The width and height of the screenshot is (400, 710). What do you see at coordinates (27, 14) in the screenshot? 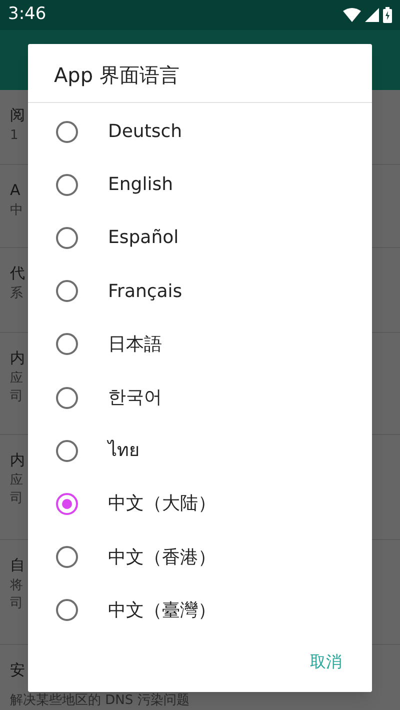
I see `status-time: 3:46` at bounding box center [27, 14].